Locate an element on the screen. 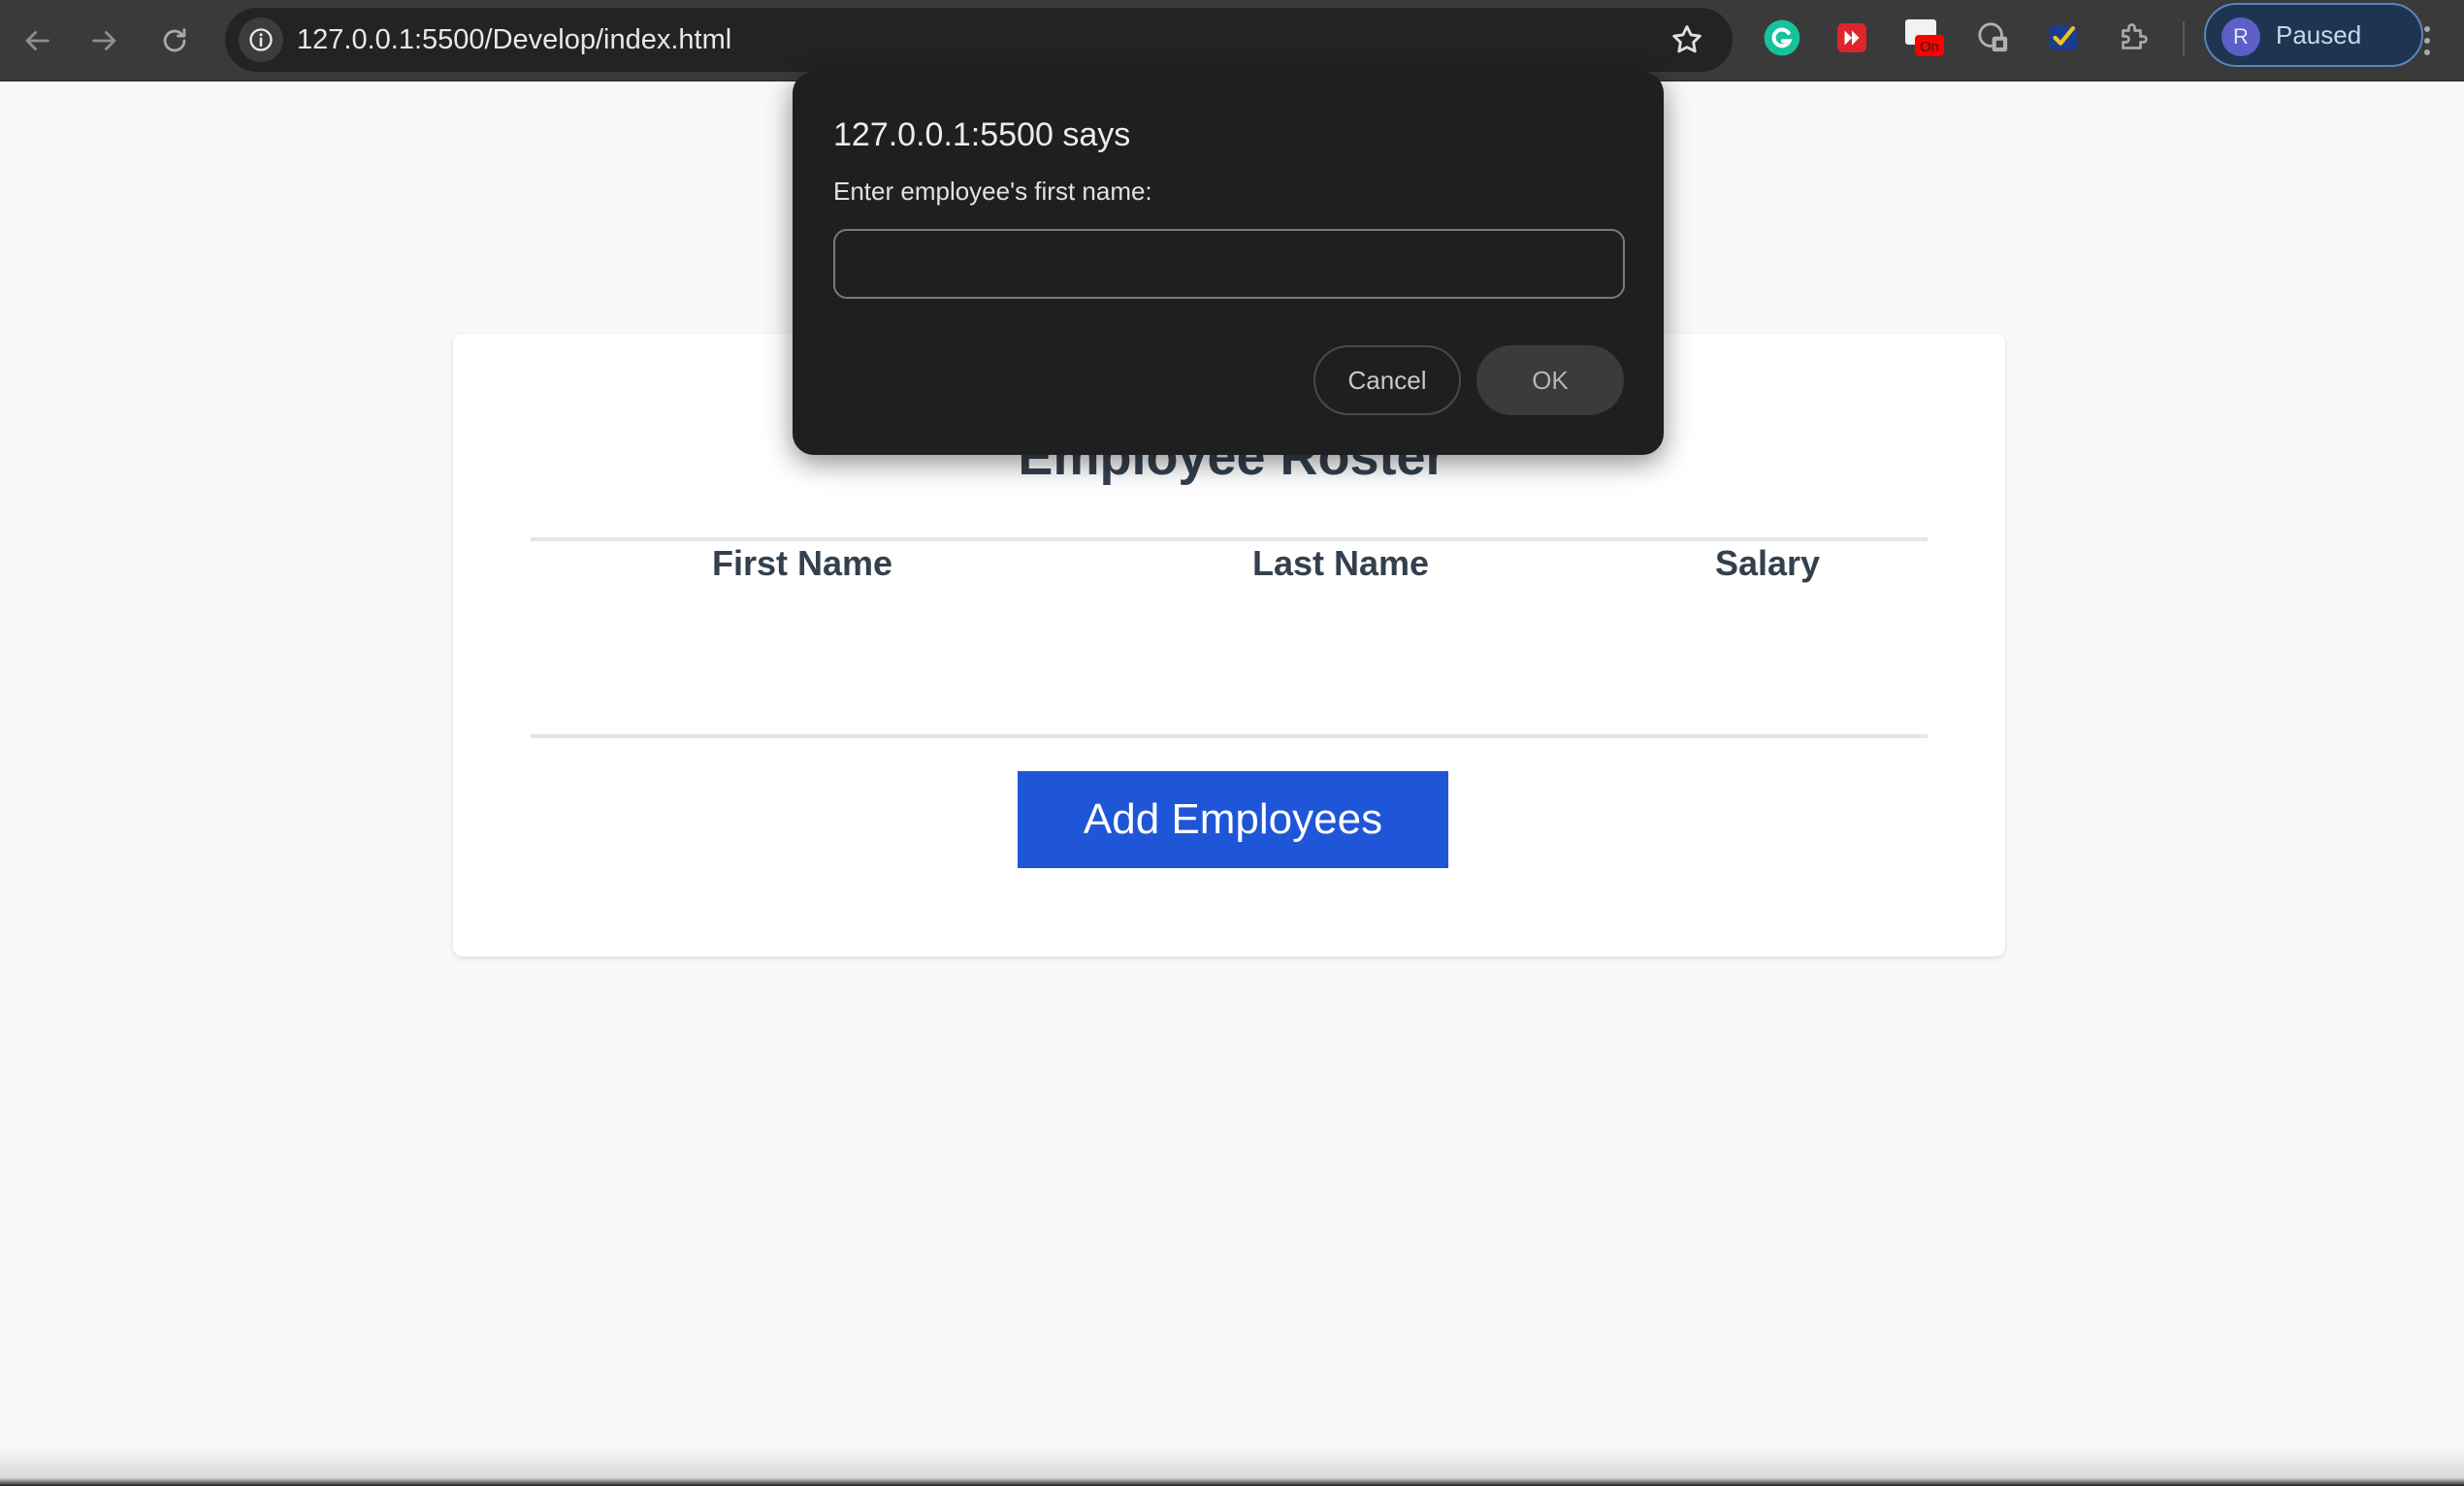 This screenshot has width=2464, height=1486. svg-text: On is located at coordinates (1929, 47).